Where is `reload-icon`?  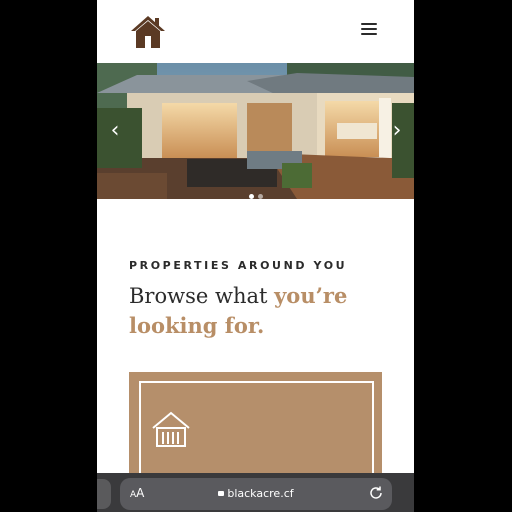 reload-icon is located at coordinates (376, 493).